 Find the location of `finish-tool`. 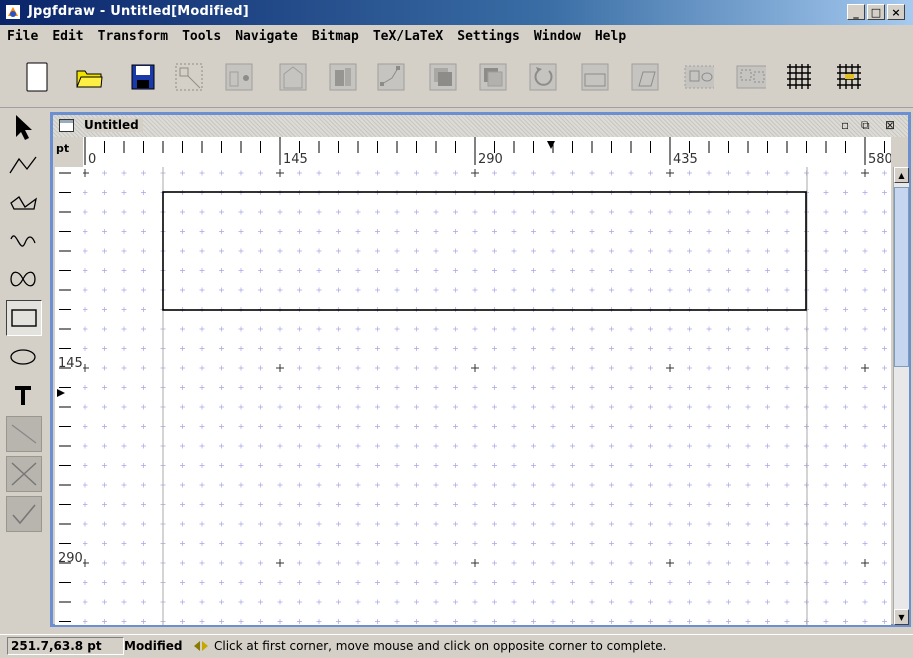

finish-tool is located at coordinates (24, 514).